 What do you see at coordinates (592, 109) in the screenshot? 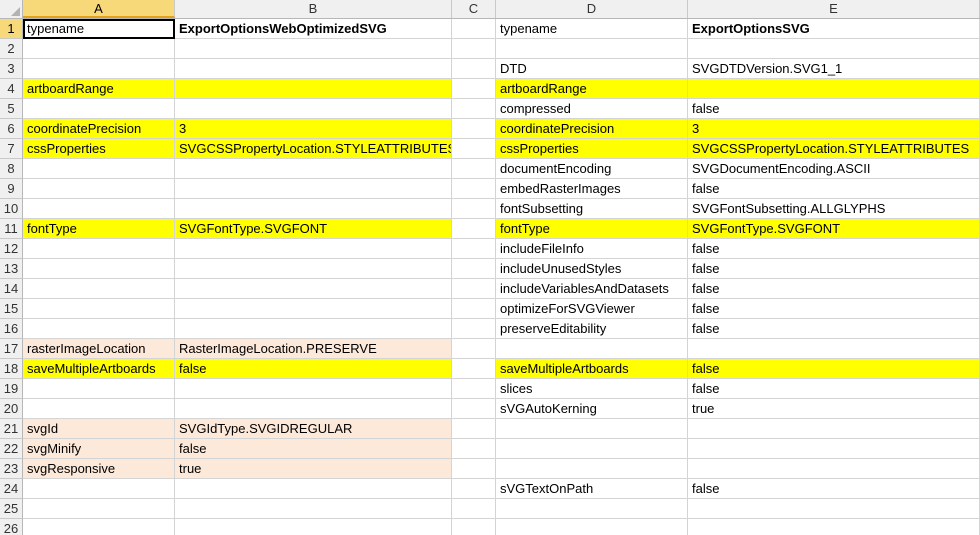
I see `cell-d: compressed` at bounding box center [592, 109].